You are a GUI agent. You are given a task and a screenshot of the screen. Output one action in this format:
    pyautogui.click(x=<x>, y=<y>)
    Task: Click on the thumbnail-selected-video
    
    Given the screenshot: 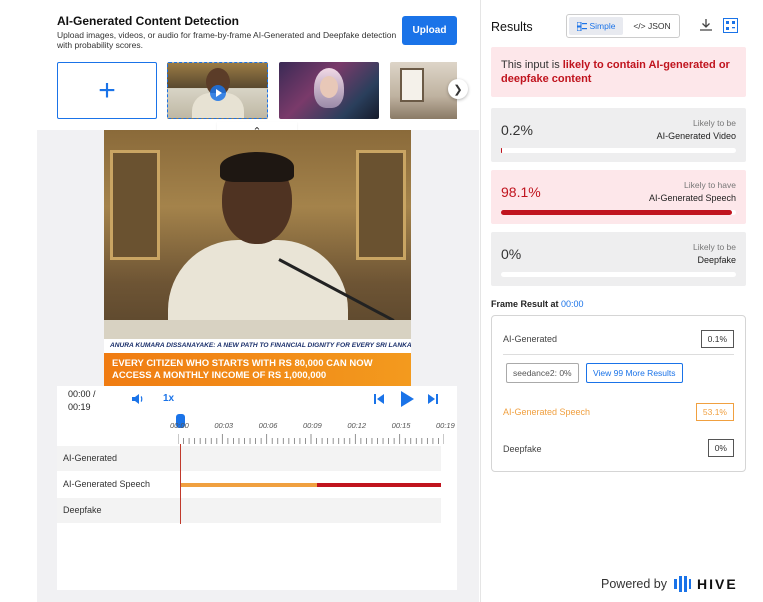 What is the action you would take?
    pyautogui.click(x=217, y=90)
    